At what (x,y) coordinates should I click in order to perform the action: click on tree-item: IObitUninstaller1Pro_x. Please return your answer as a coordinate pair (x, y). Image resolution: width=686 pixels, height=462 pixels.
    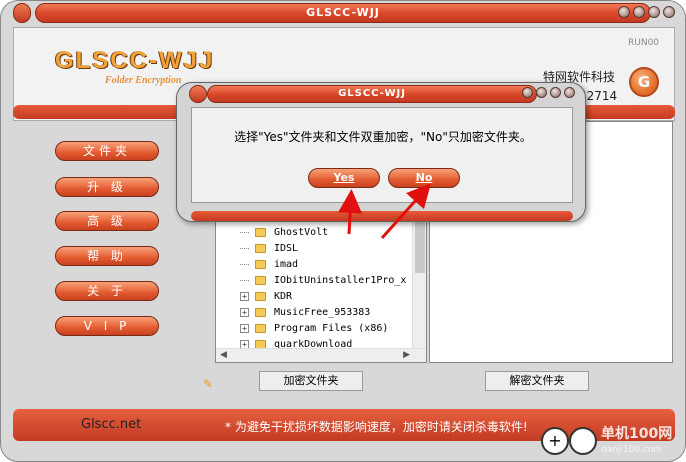
    Looking at the image, I should click on (311, 280).